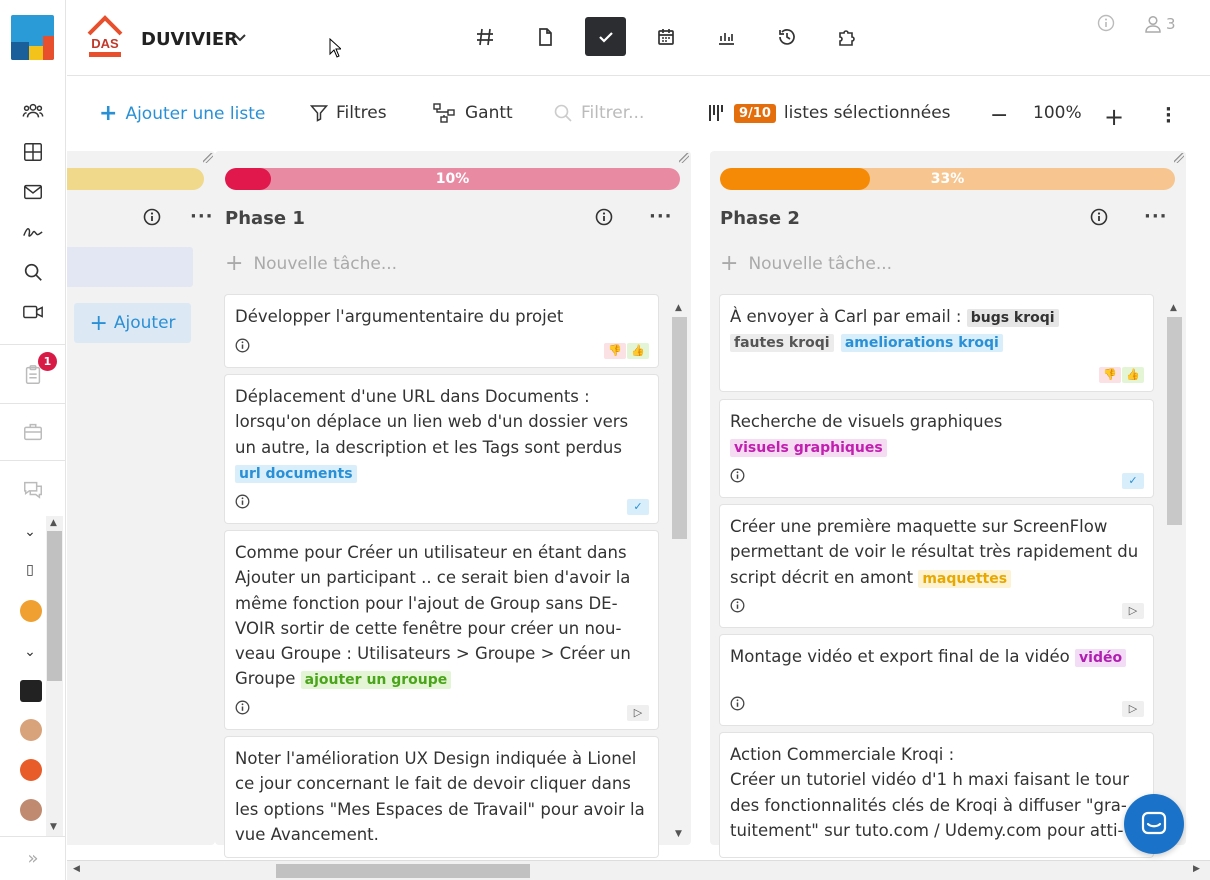 The image size is (1210, 880). What do you see at coordinates (679, 573) in the screenshot?
I see `list-scrollbar: ▲ ▼` at bounding box center [679, 573].